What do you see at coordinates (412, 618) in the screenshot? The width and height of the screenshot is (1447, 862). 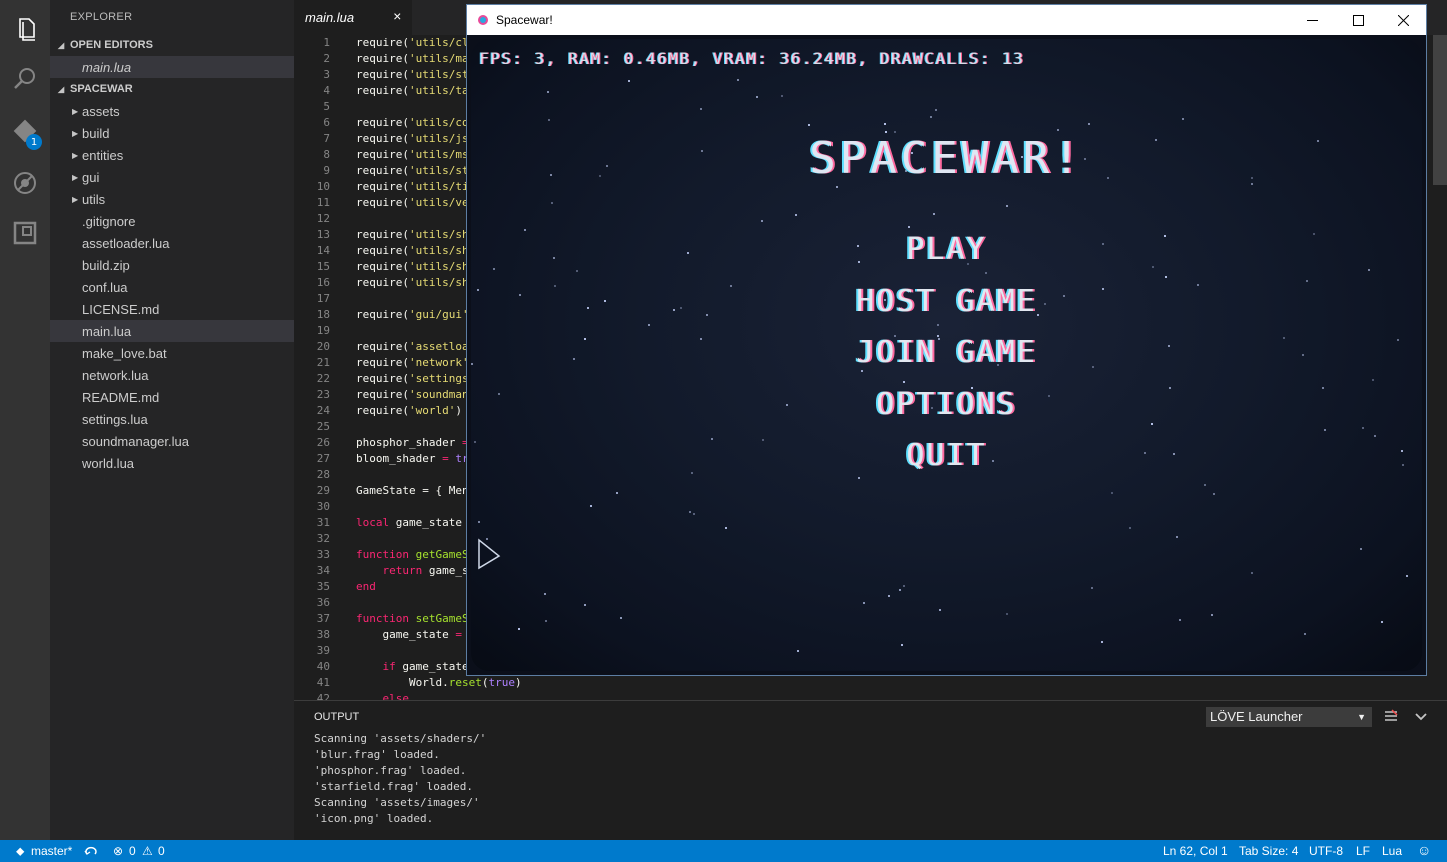 I see `code-line: function setGameS` at bounding box center [412, 618].